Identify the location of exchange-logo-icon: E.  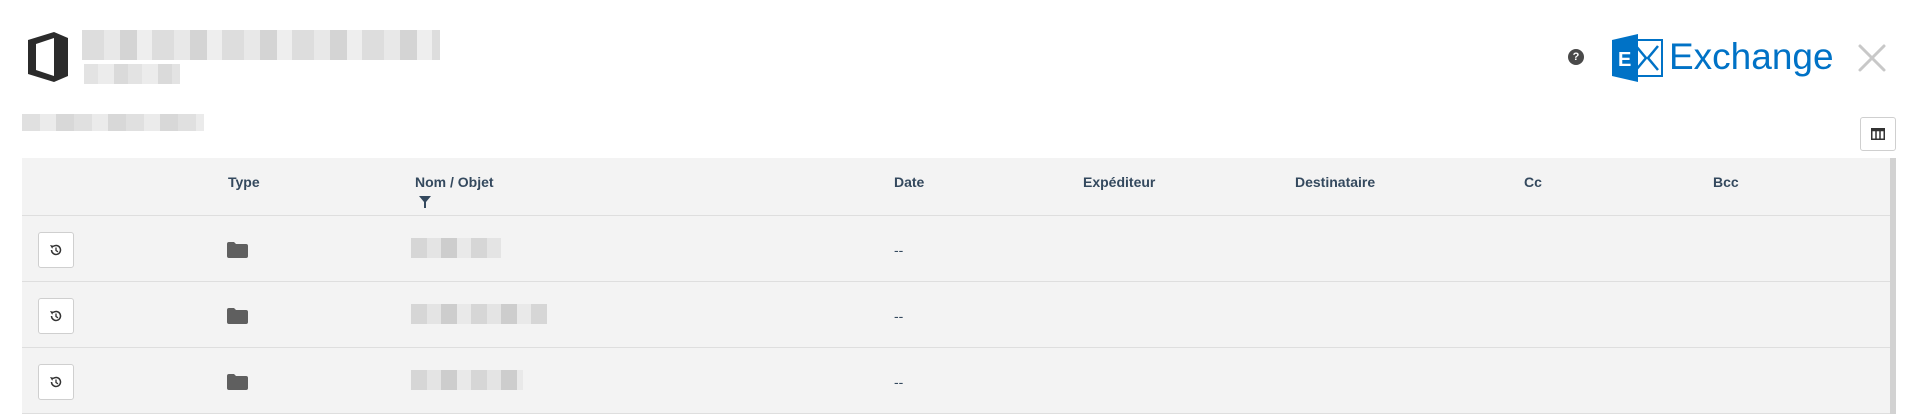
(1637, 58).